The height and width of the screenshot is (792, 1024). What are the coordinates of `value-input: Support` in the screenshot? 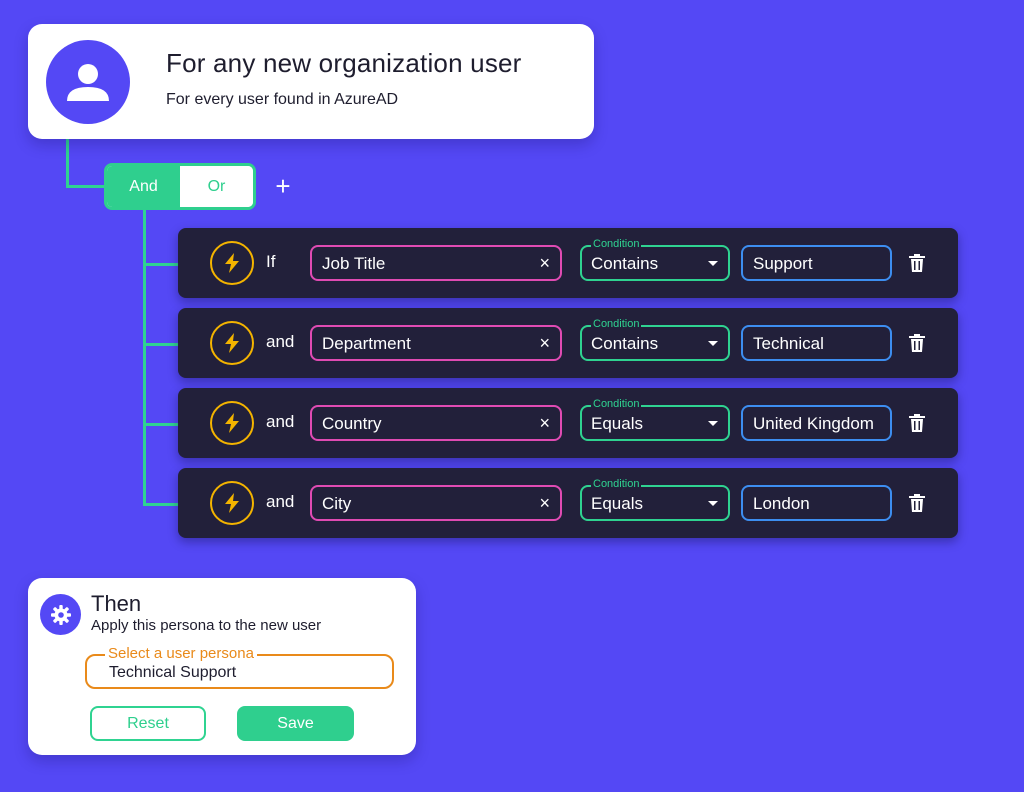 It's located at (816, 263).